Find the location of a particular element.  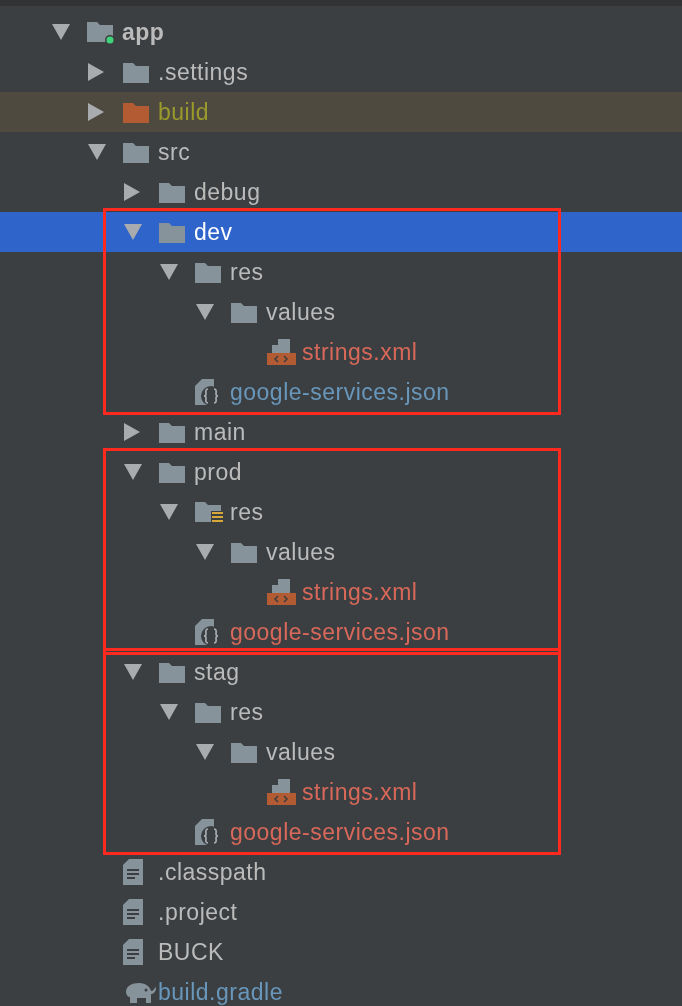

resource-folder-icon is located at coordinates (209, 512).